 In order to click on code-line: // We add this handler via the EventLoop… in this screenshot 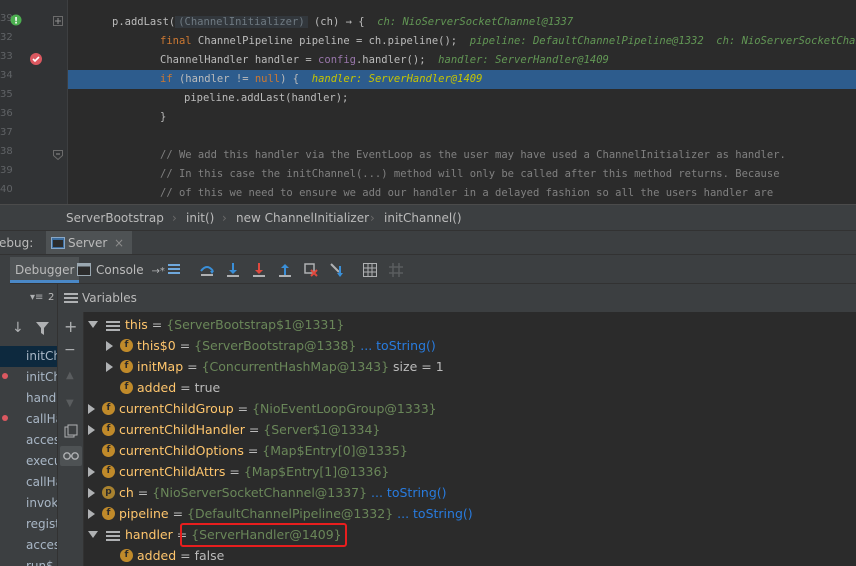, I will do `click(462, 155)`.